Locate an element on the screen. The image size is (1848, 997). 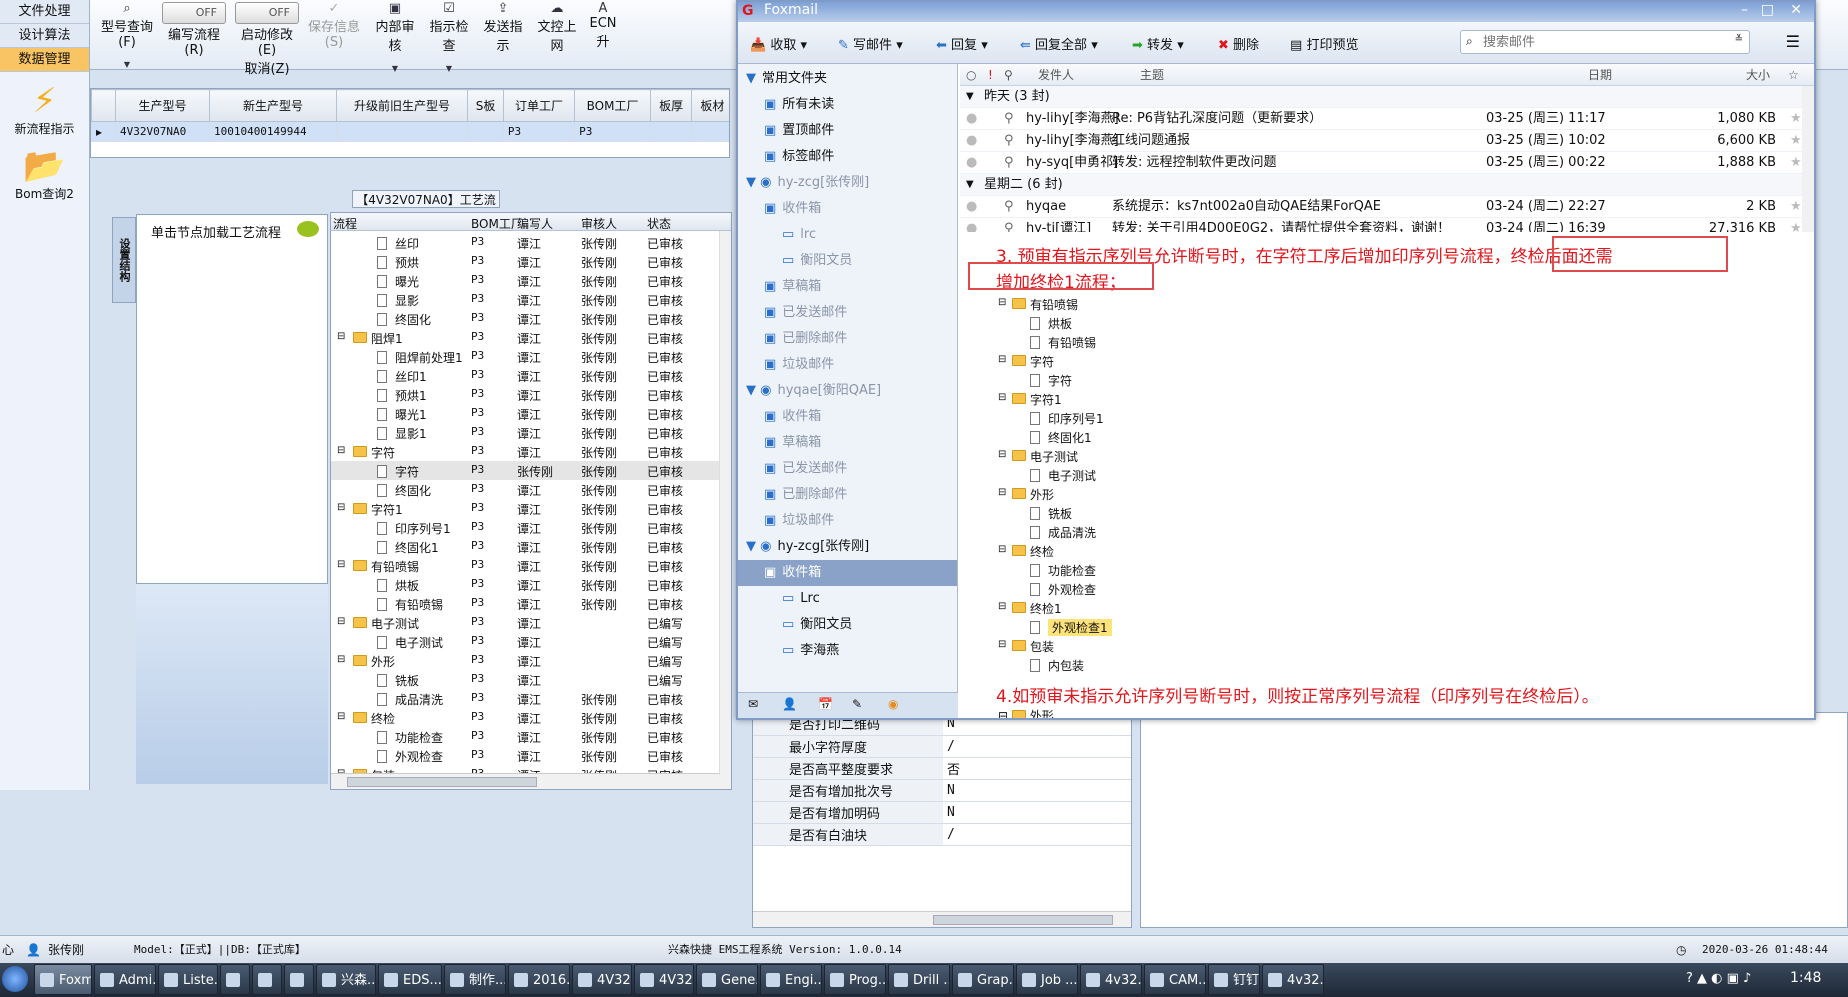
receive-button: 📥 收取 ▾ is located at coordinates (778, 43).